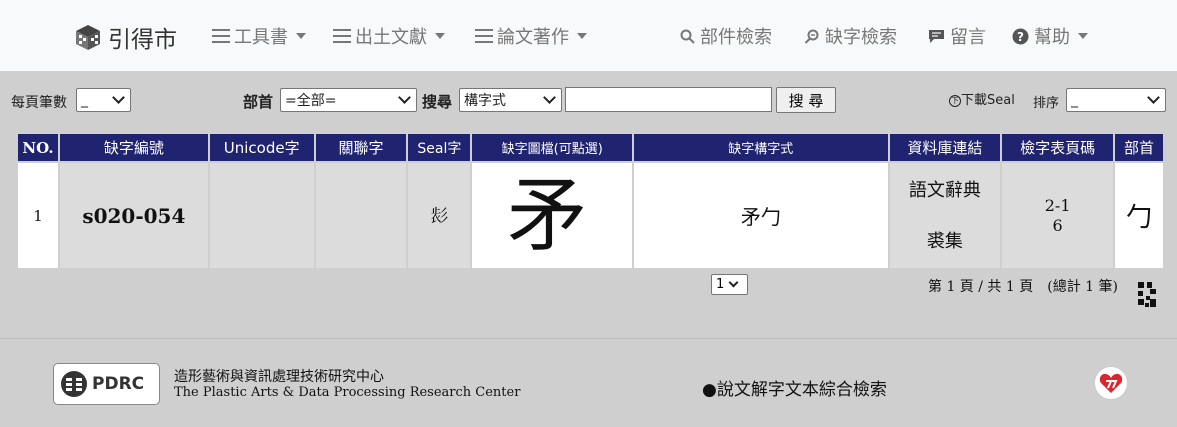  Describe the element at coordinates (668, 99) in the screenshot. I see `search-input` at that location.